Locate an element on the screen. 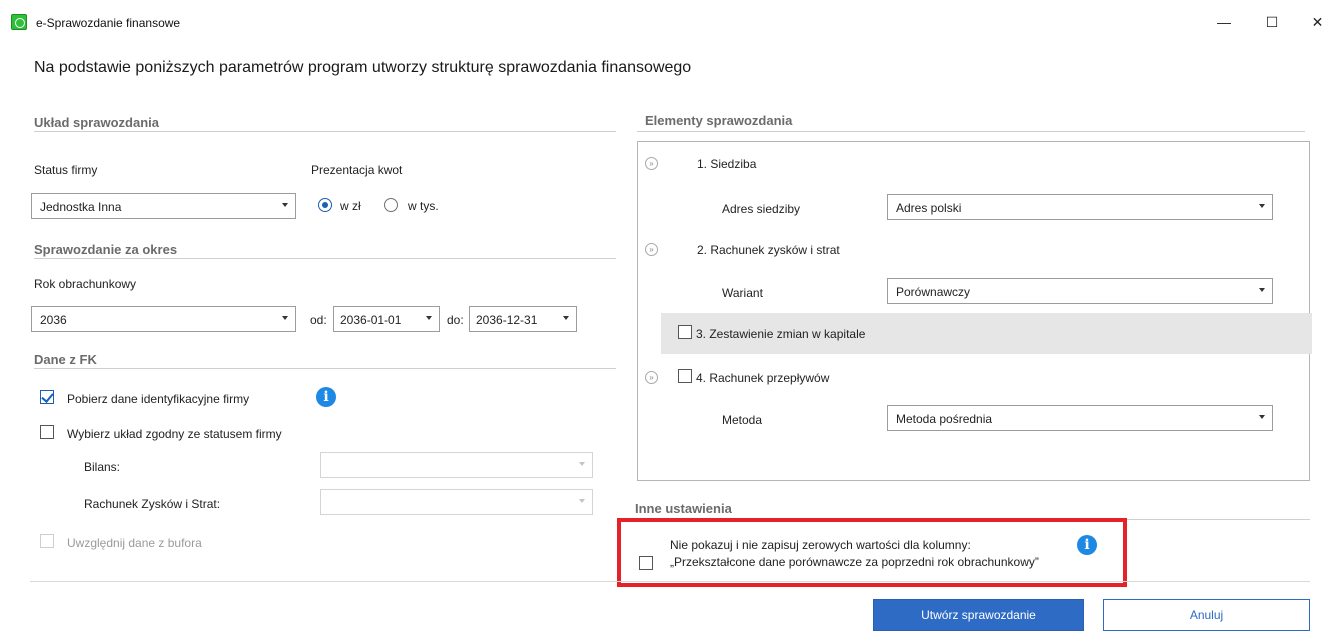 Image resolution: width=1327 pixels, height=631 pixels. section-title-elementy: Elementy sprawozdania is located at coordinates (719, 120).